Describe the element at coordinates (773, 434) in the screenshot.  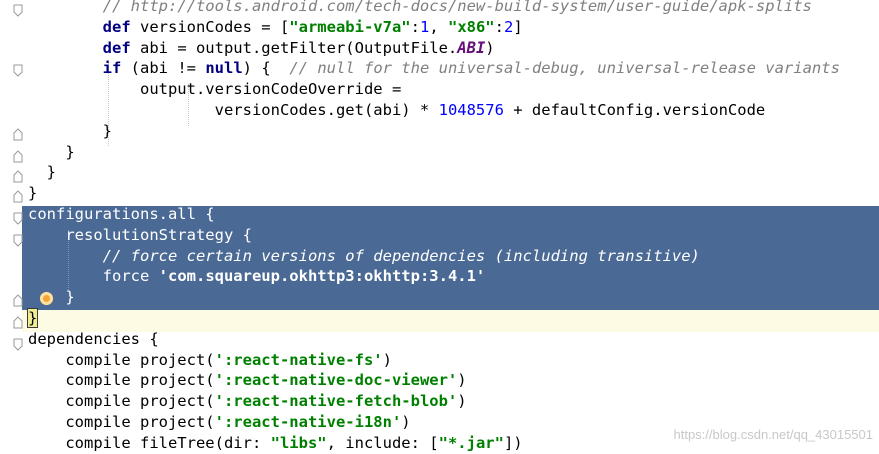
I see `watermark: https://blog.csdn.net/qq_43015501` at that location.